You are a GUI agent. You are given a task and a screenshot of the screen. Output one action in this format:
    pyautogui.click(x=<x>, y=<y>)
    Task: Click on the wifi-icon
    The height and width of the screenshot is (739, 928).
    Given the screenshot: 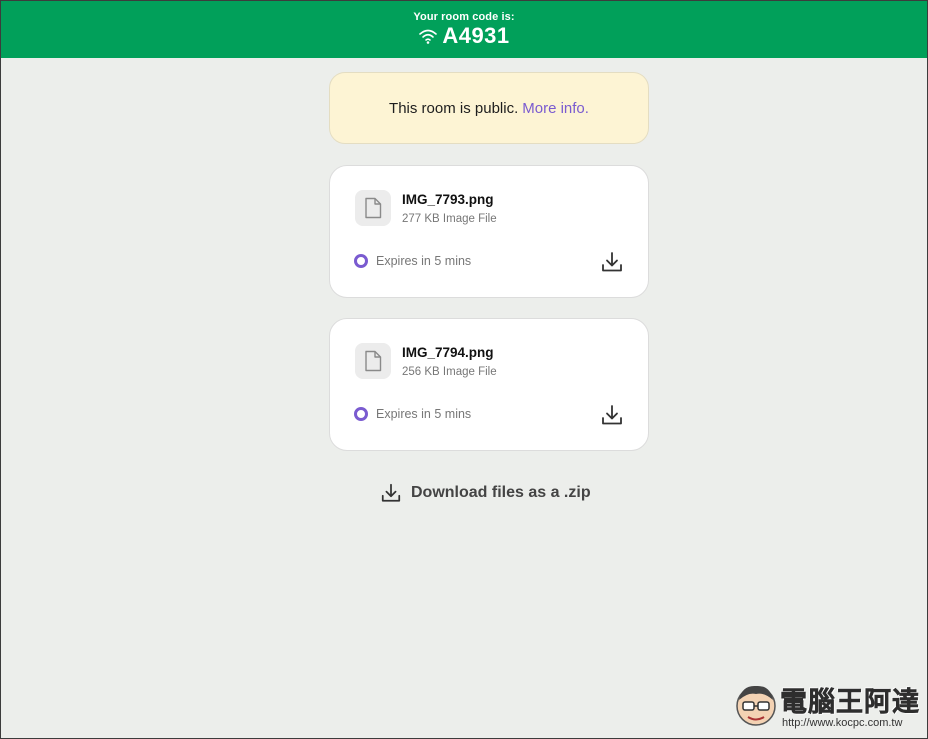 What is the action you would take?
    pyautogui.click(x=428, y=36)
    